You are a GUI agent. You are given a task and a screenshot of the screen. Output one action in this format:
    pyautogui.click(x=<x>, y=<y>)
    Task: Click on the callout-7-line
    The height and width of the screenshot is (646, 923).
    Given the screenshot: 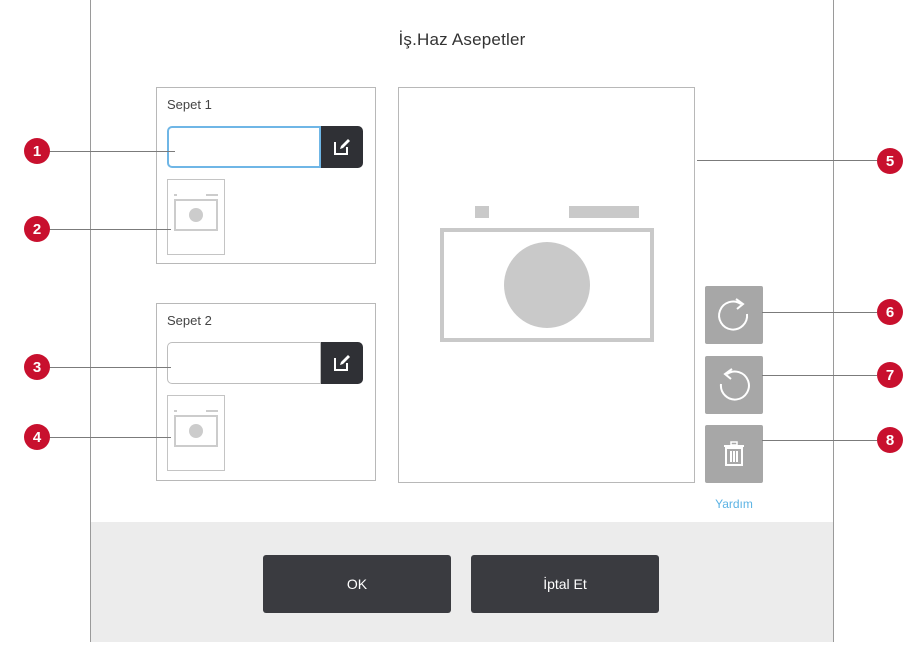 What is the action you would take?
    pyautogui.click(x=819, y=375)
    